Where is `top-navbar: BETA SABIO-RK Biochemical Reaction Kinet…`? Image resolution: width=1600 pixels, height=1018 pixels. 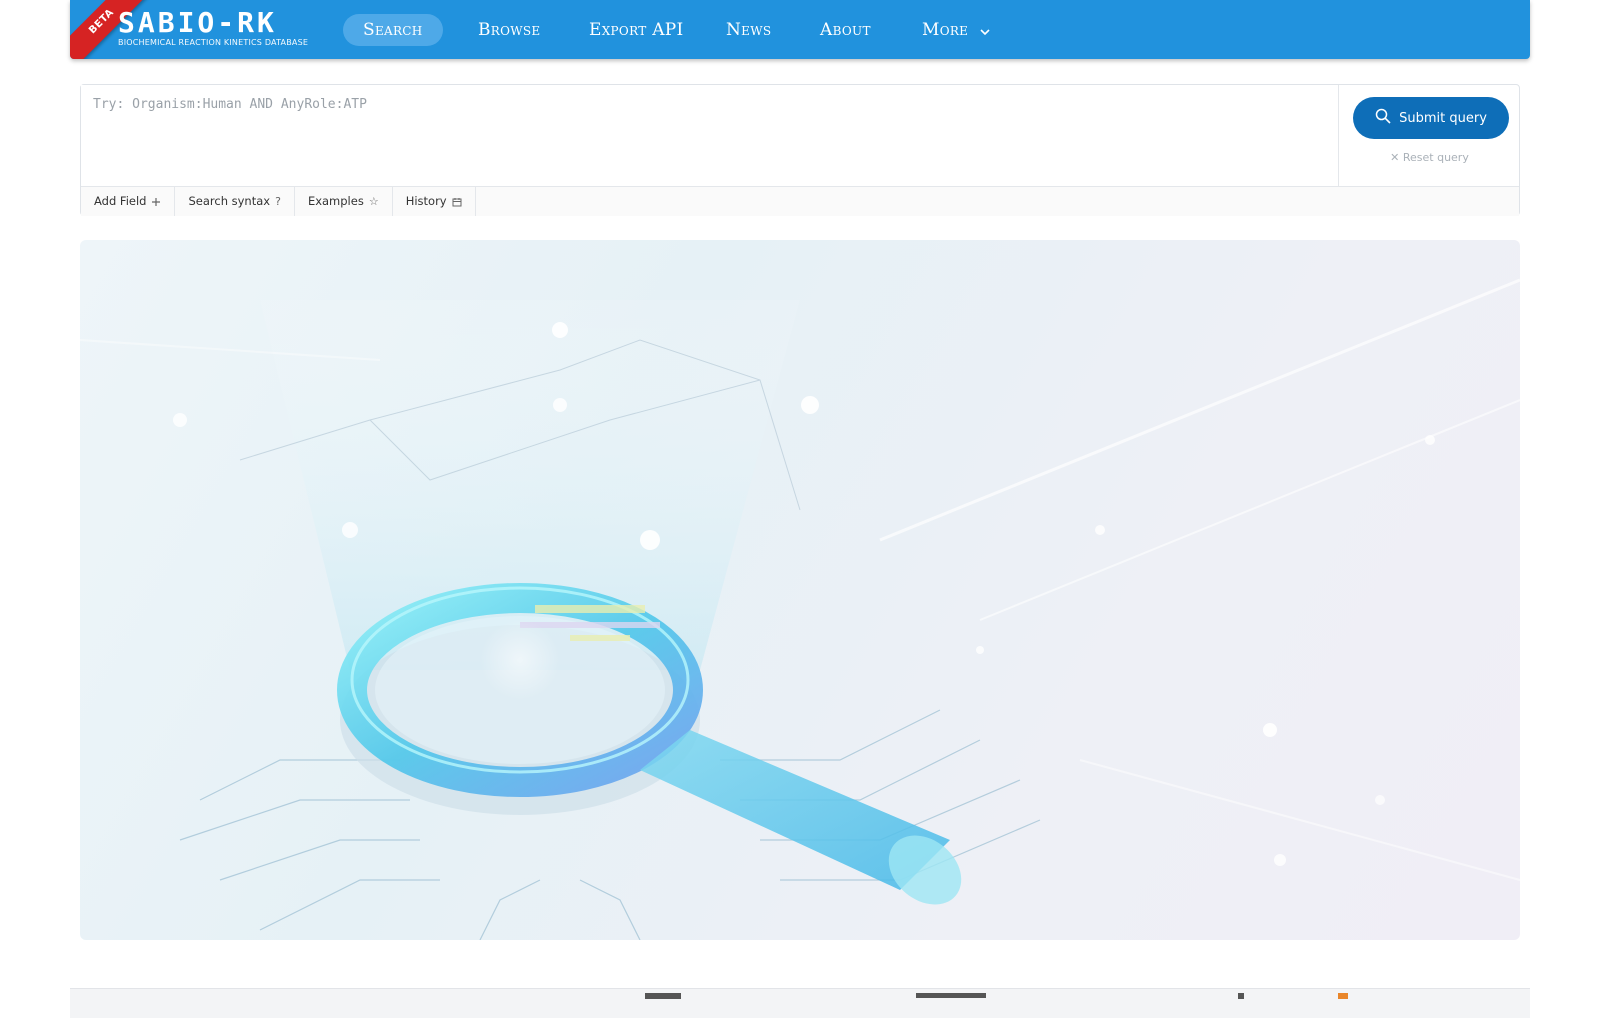 top-navbar: BETA SABIO-RK Biochemical Reaction Kinet… is located at coordinates (800, 29).